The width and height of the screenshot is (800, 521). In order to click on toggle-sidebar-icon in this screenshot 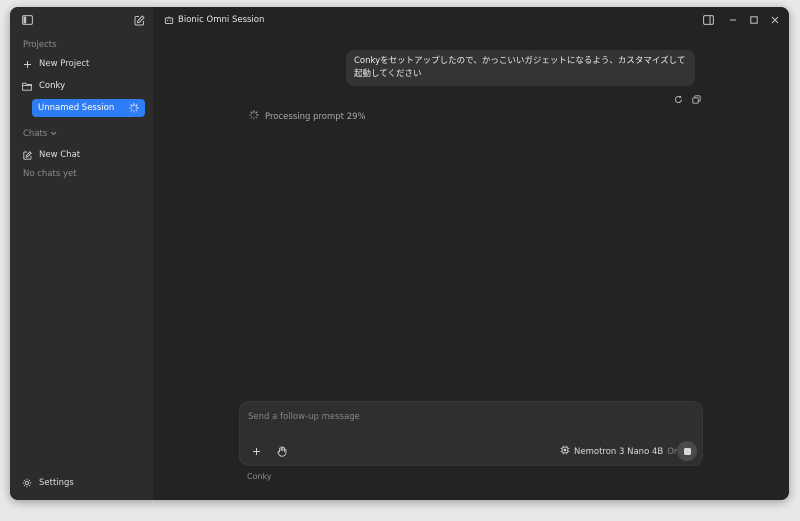, I will do `click(27, 20)`.